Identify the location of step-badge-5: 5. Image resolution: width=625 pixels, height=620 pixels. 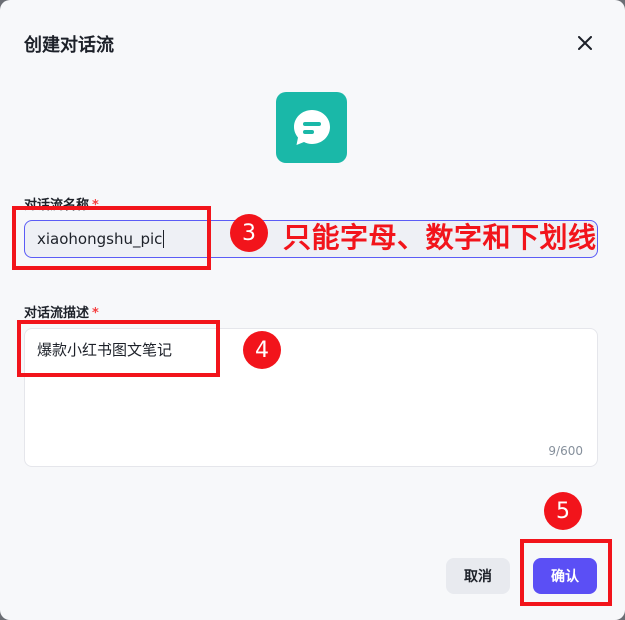
(563, 511).